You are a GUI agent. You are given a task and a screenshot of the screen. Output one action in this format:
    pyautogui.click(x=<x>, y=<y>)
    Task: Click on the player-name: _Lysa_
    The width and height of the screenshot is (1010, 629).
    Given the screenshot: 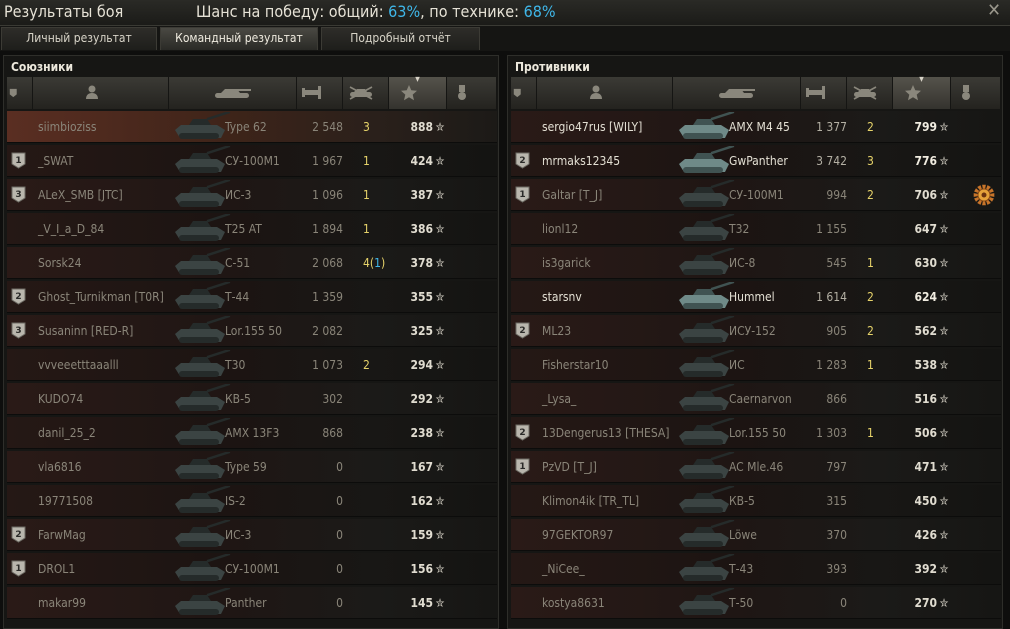 What is the action you would take?
    pyautogui.click(x=559, y=399)
    